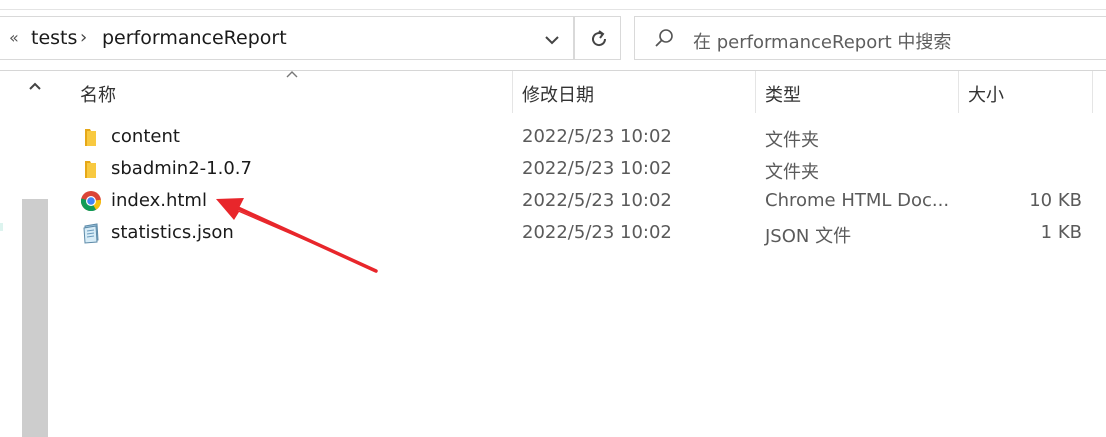 This screenshot has height=437, width=1106. Describe the element at coordinates (808, 236) in the screenshot. I see `file-type: JSON 文件` at that location.